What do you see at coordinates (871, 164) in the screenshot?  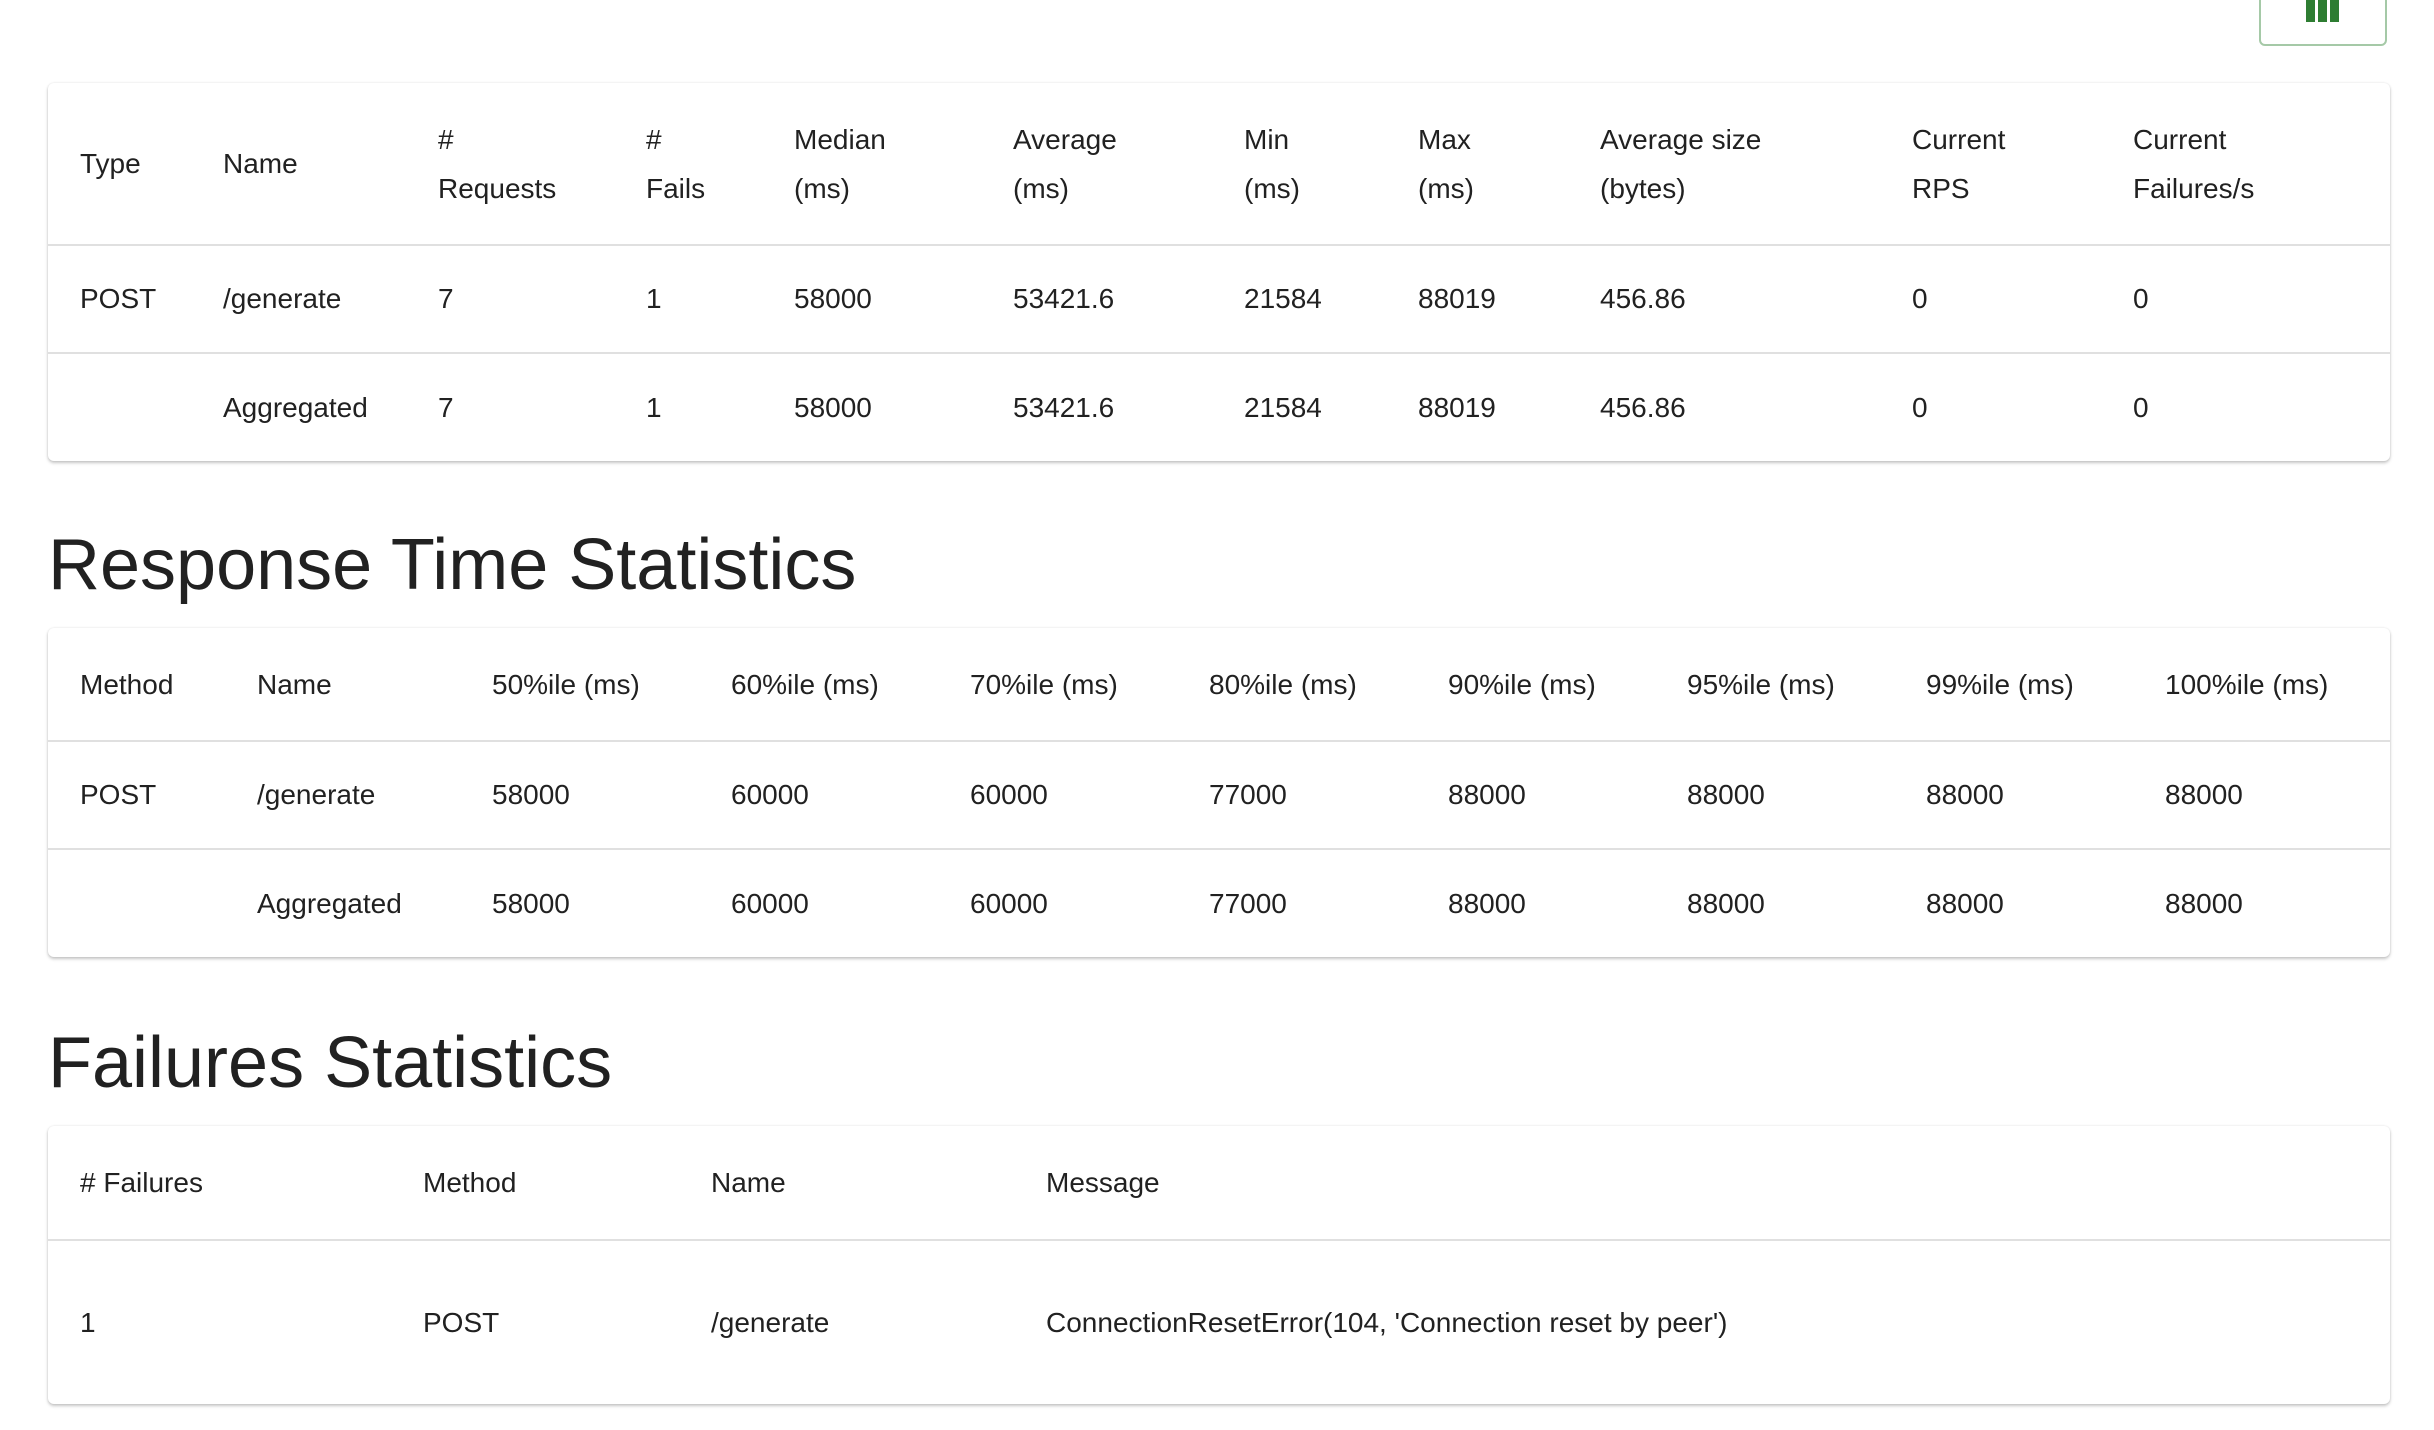 I see `column-header-median: Median (ms)` at bounding box center [871, 164].